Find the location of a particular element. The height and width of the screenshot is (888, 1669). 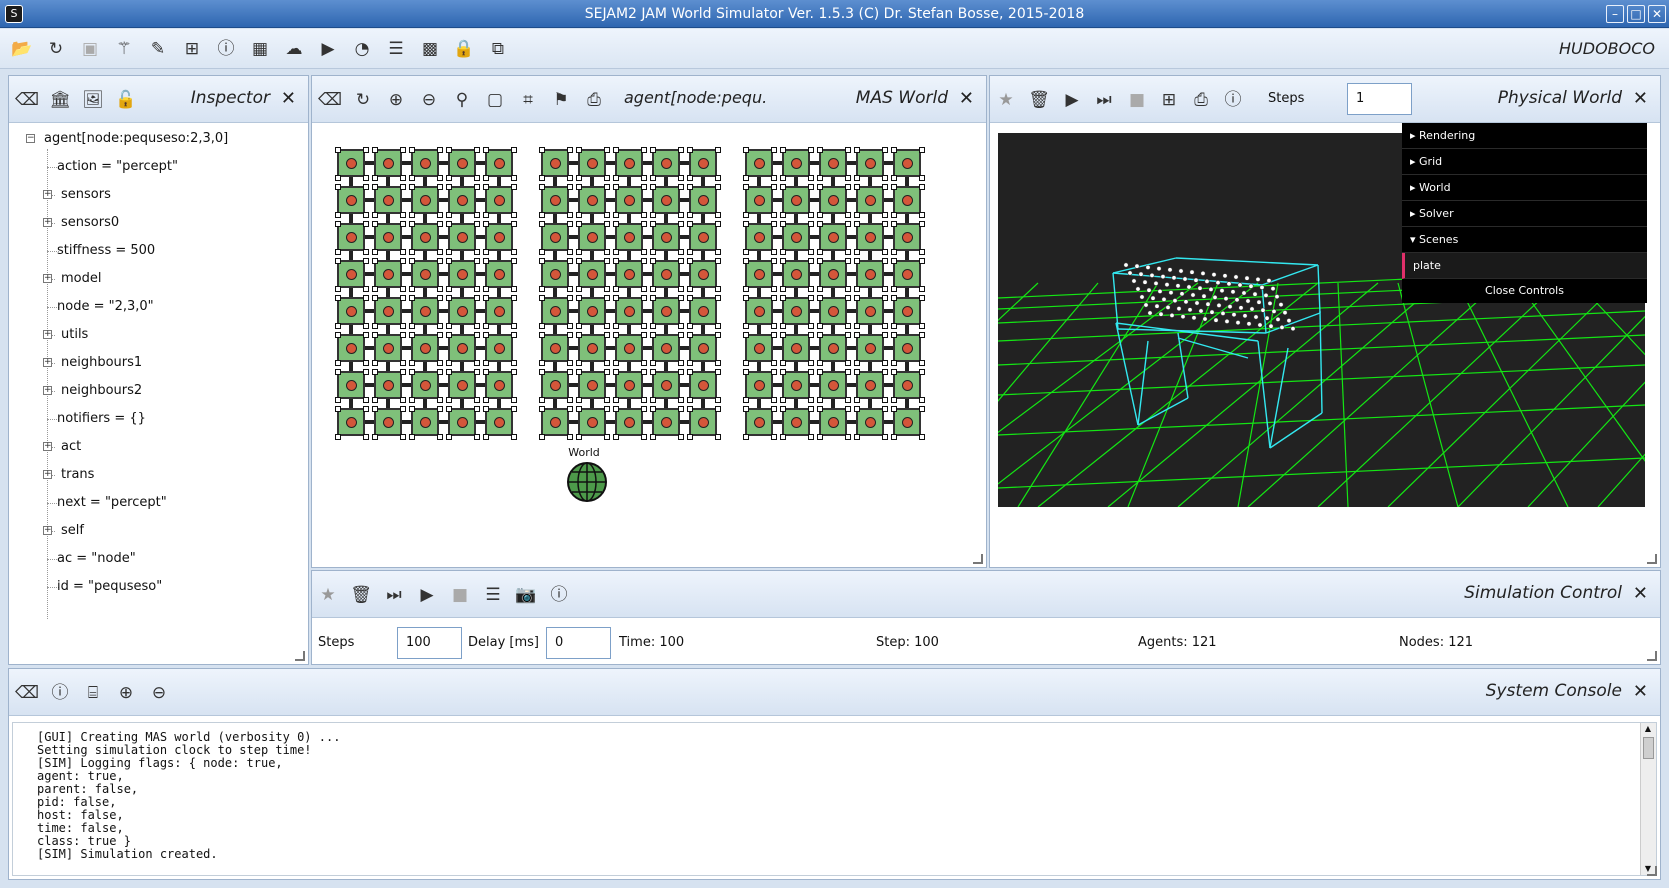

open-folder-icon: 📂 is located at coordinates (22, 49).